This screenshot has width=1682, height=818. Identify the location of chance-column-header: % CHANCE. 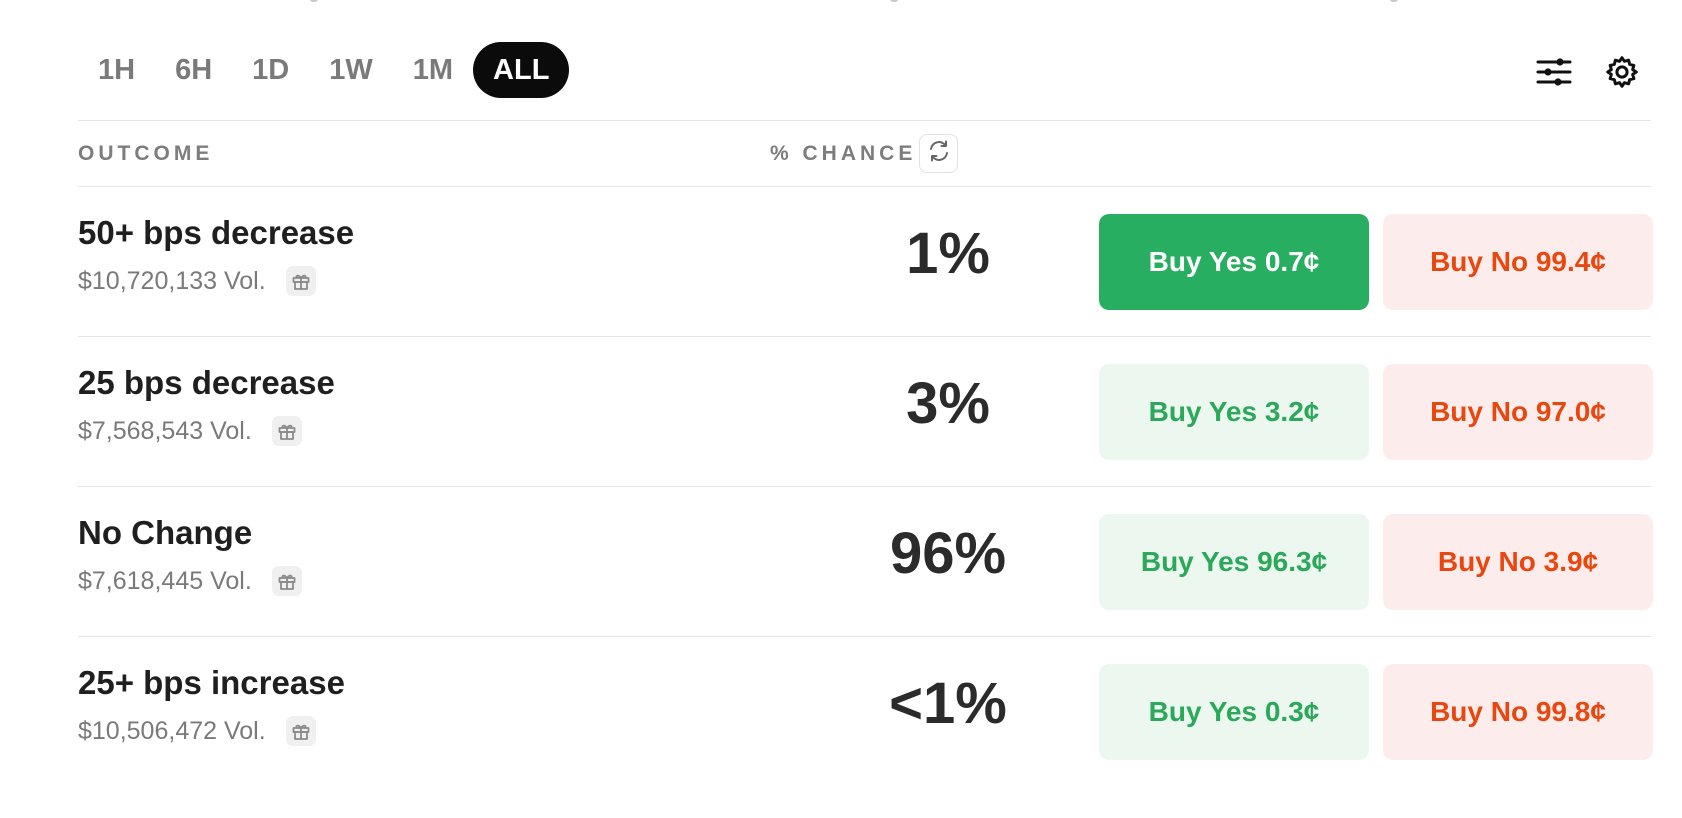
(843, 153).